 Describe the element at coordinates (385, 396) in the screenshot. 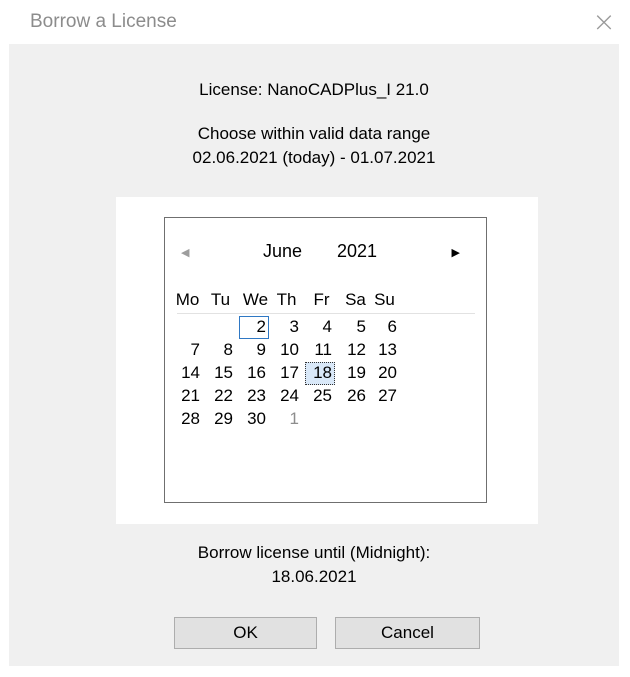

I see `calendar-day: 27` at that location.